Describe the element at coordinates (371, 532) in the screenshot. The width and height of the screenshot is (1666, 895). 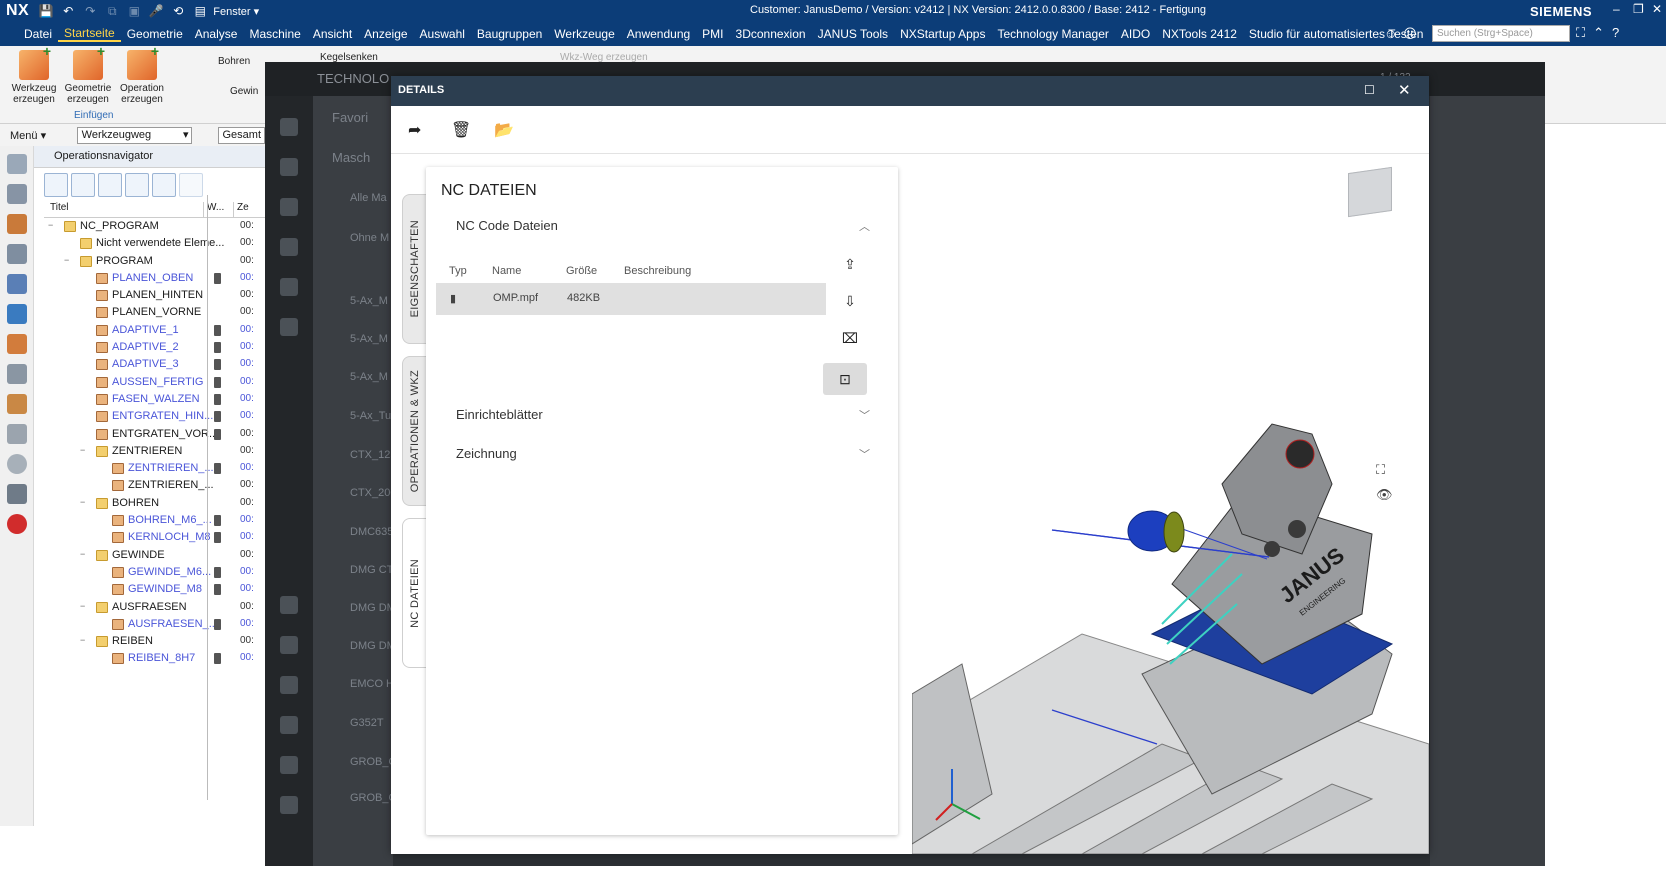
I see `machine-list-item: DMC635` at that location.